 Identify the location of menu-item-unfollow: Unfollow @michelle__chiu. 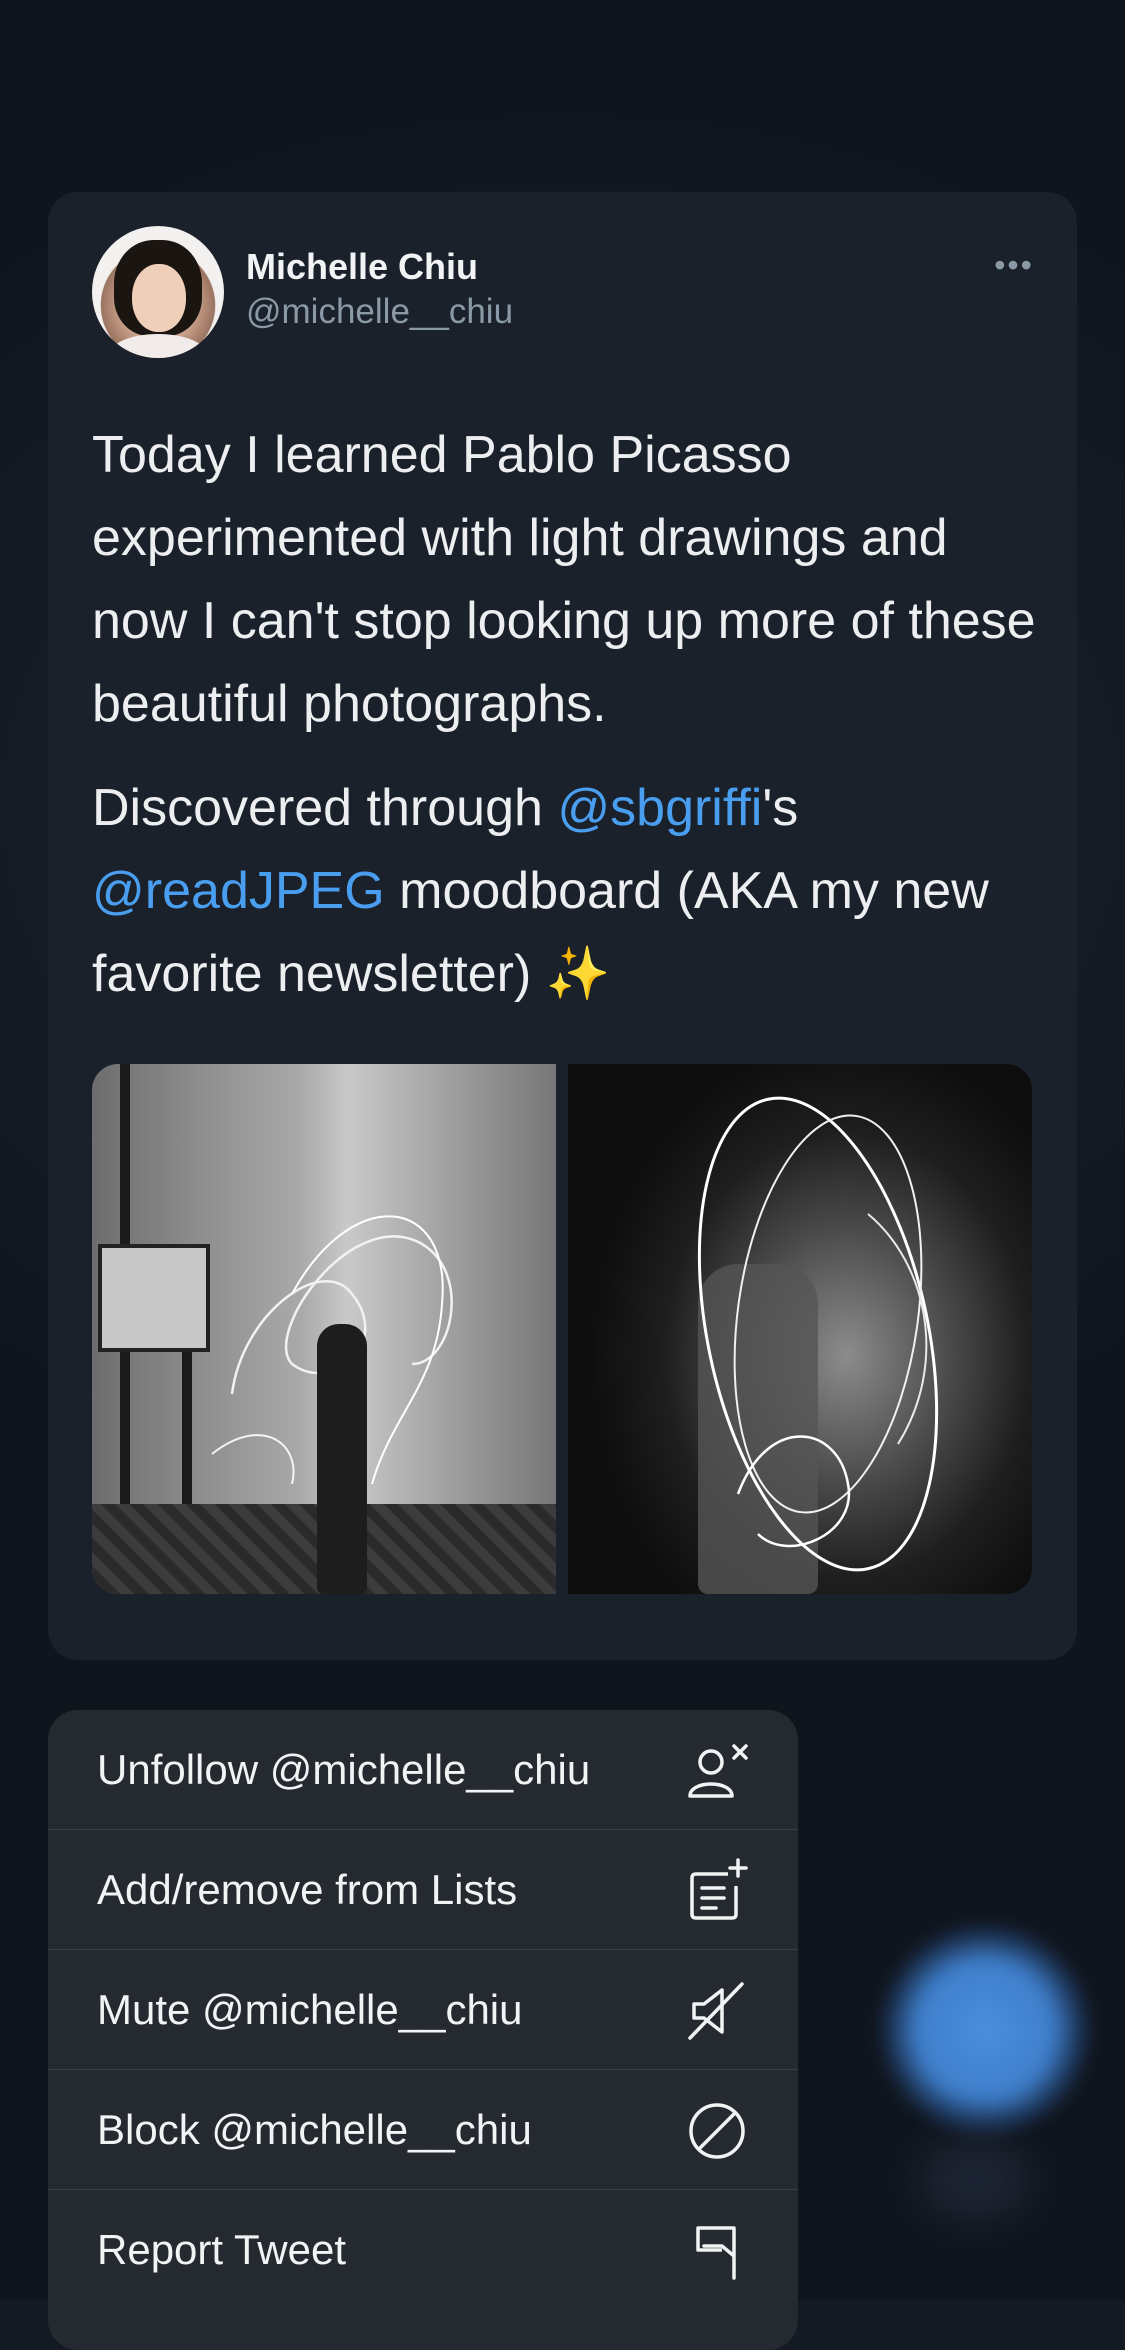
(423, 1770).